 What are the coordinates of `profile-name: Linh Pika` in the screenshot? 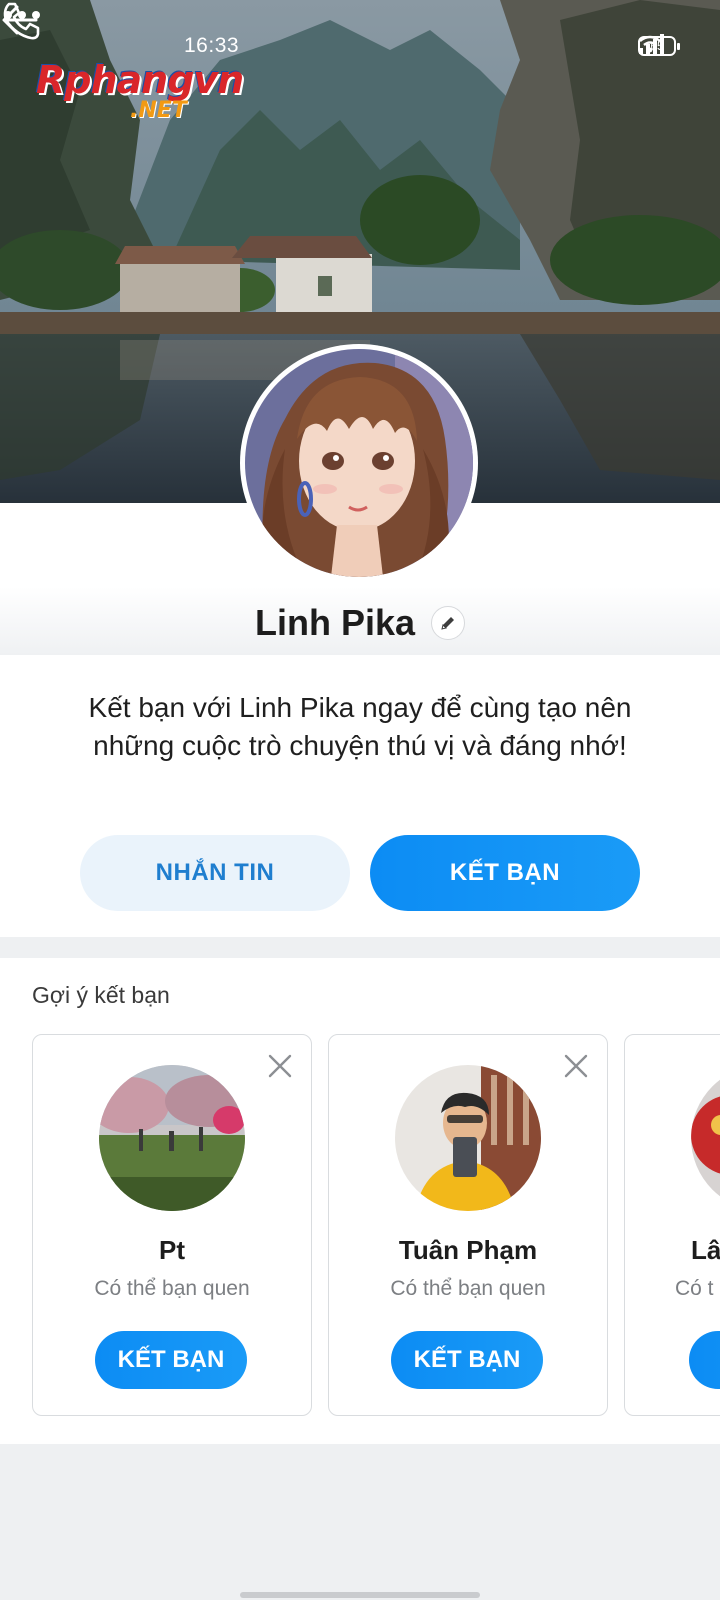 It's located at (335, 622).